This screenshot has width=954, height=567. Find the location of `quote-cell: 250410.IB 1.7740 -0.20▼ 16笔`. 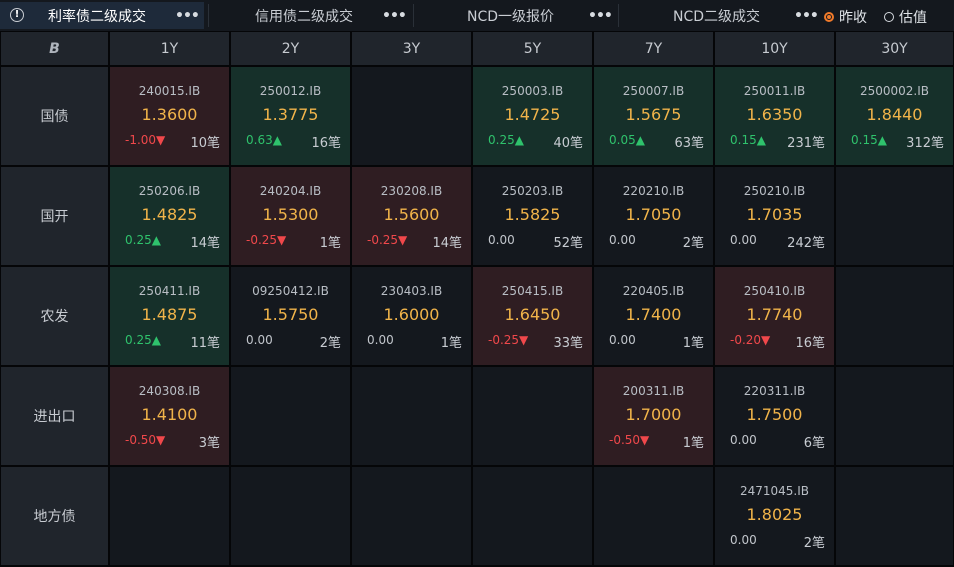

quote-cell: 250410.IB 1.7740 -0.20▼ 16笔 is located at coordinates (774, 316).